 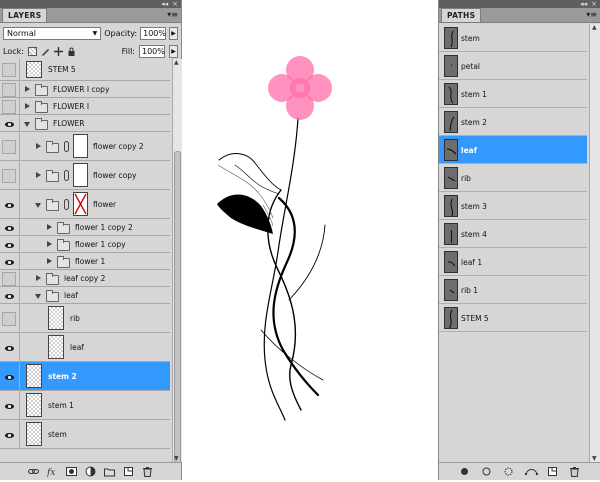 What do you see at coordinates (85, 70) in the screenshot?
I see `layer-row: STEM 5` at bounding box center [85, 70].